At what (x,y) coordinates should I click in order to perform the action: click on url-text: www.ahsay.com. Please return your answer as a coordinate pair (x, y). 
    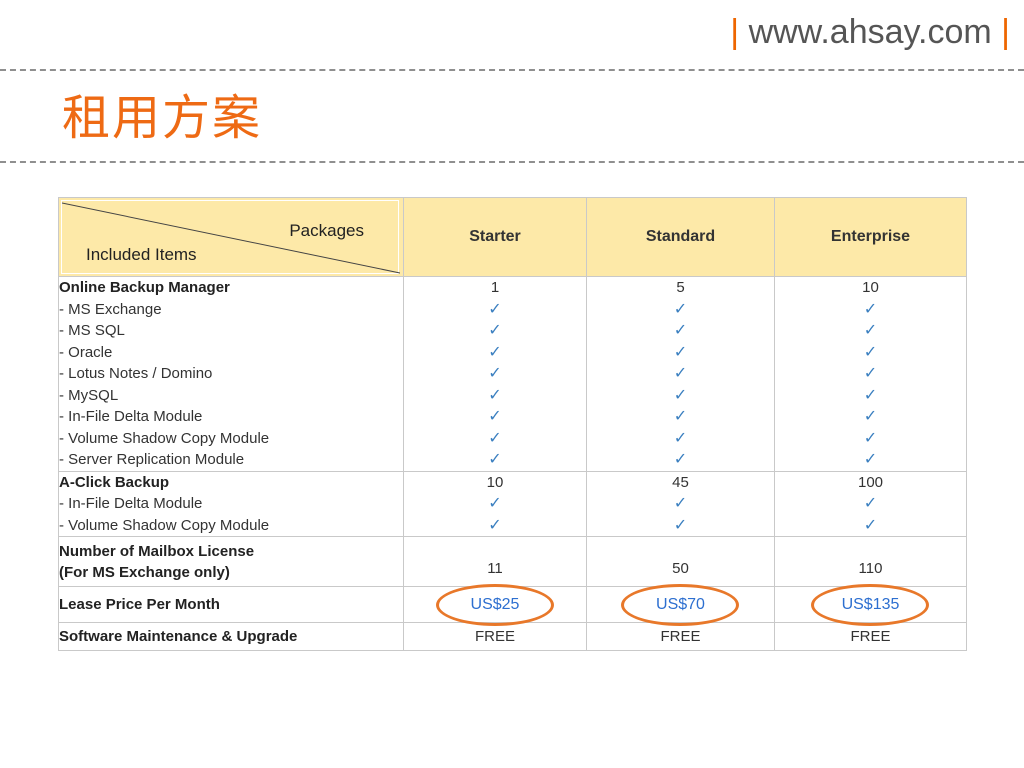
    Looking at the image, I should click on (870, 32).